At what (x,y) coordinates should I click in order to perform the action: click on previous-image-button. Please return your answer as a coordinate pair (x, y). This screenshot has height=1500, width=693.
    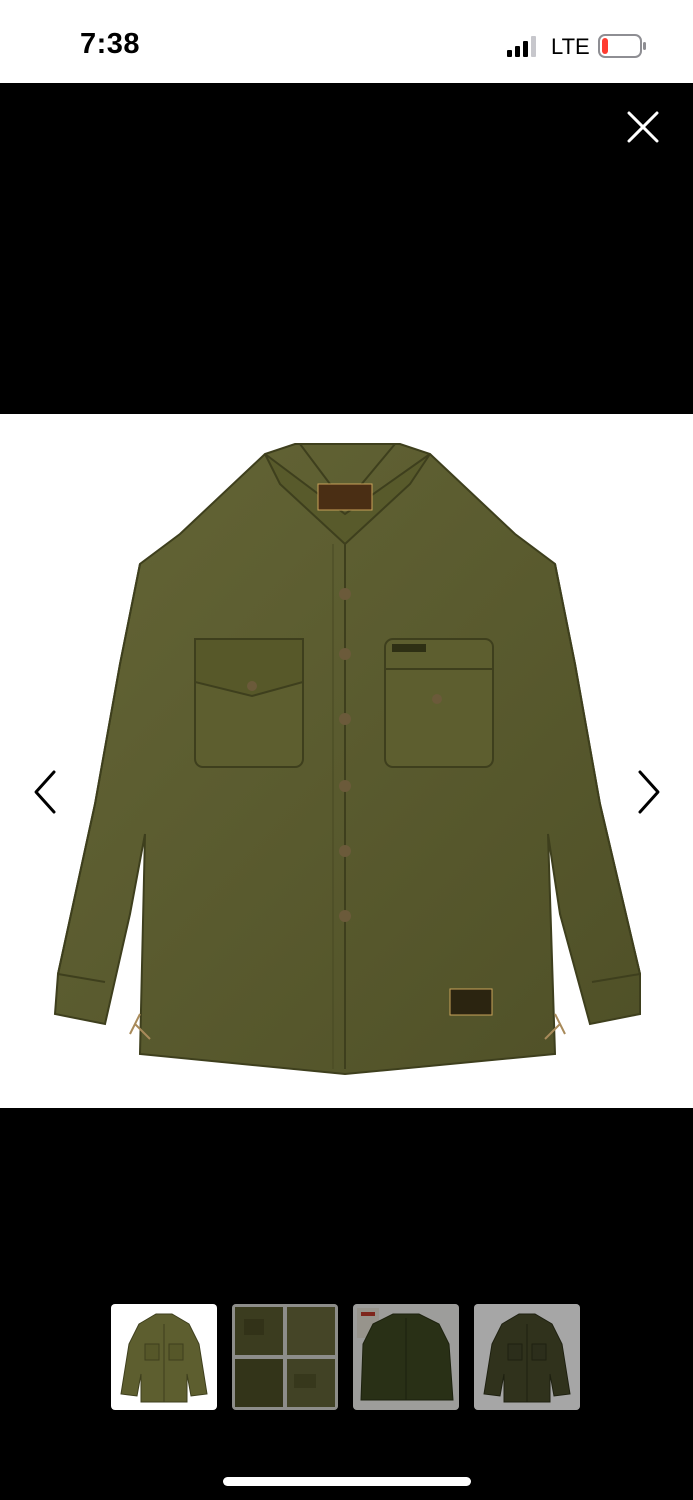
    Looking at the image, I should click on (46, 792).